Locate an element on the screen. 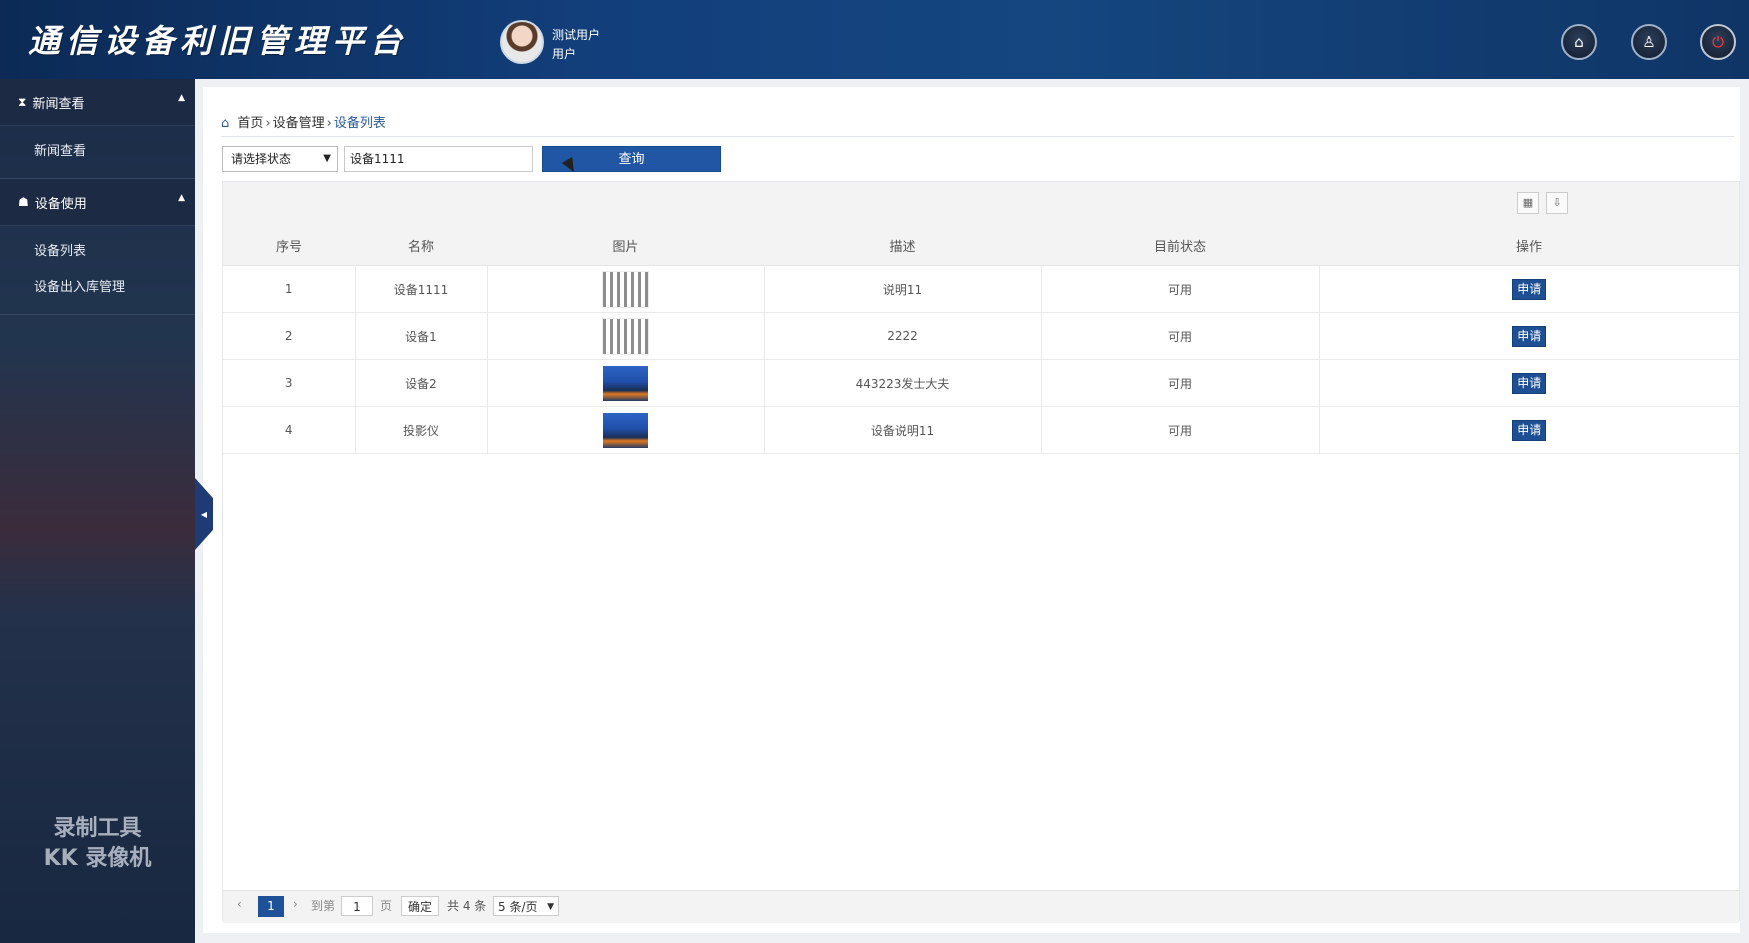 Image resolution: width=1749 pixels, height=943 pixels. search-input: 设备1111 is located at coordinates (438, 159).